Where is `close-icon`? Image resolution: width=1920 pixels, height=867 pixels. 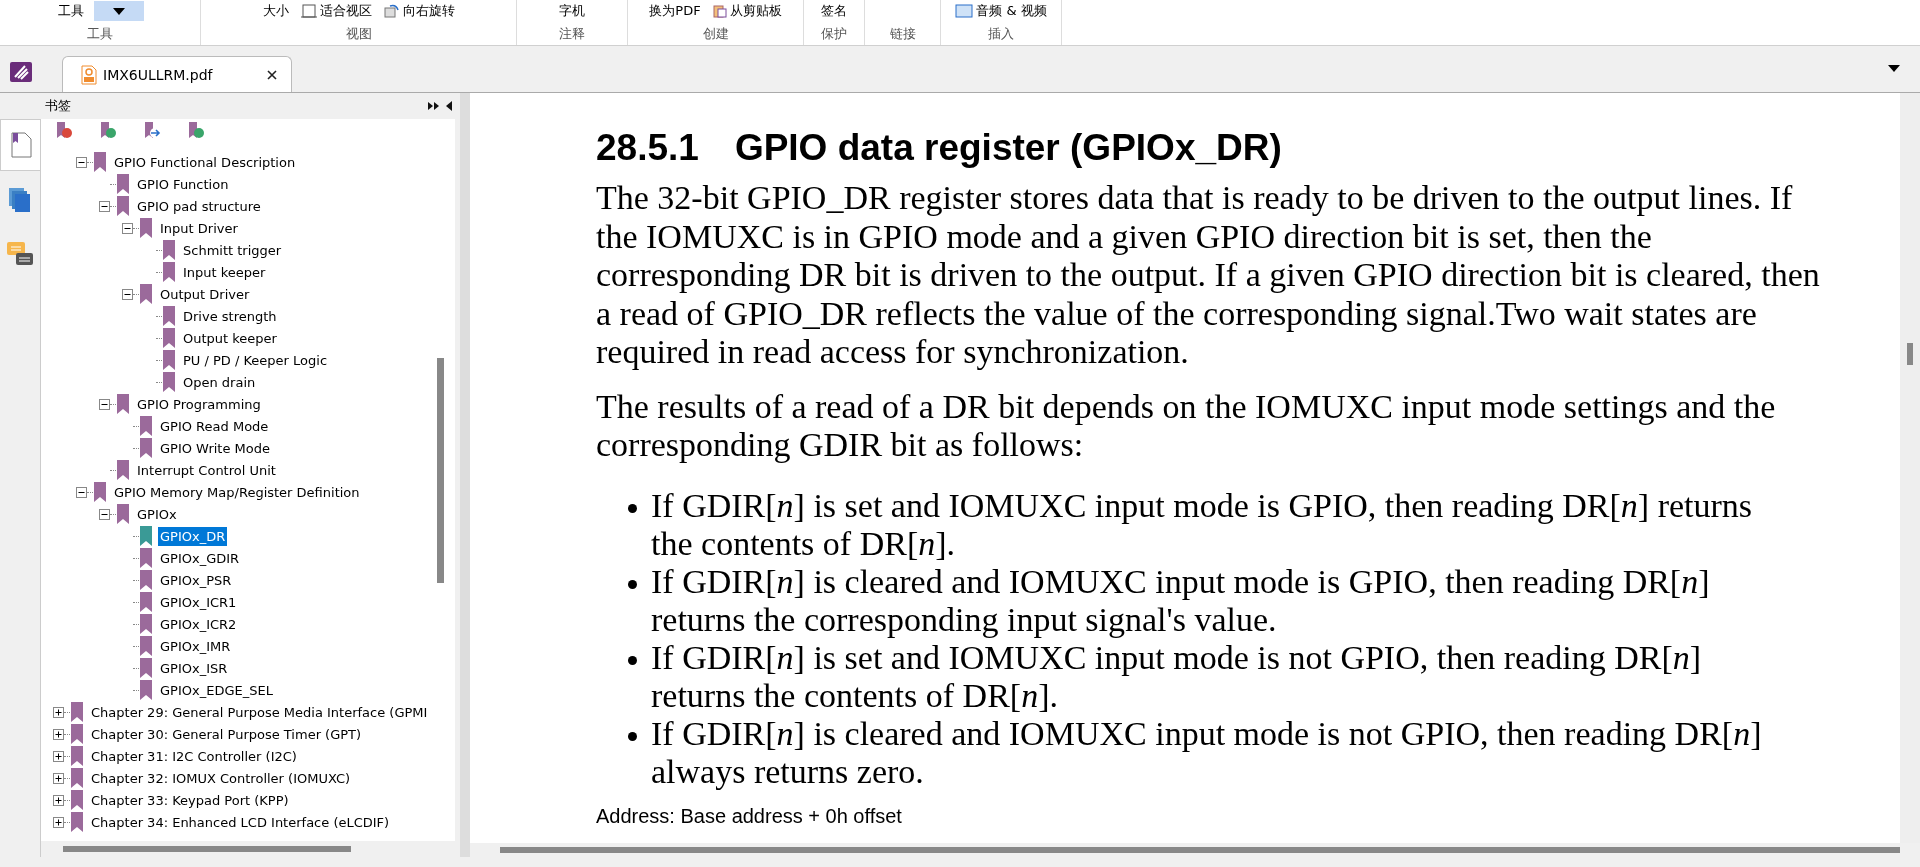 close-icon is located at coordinates (272, 74).